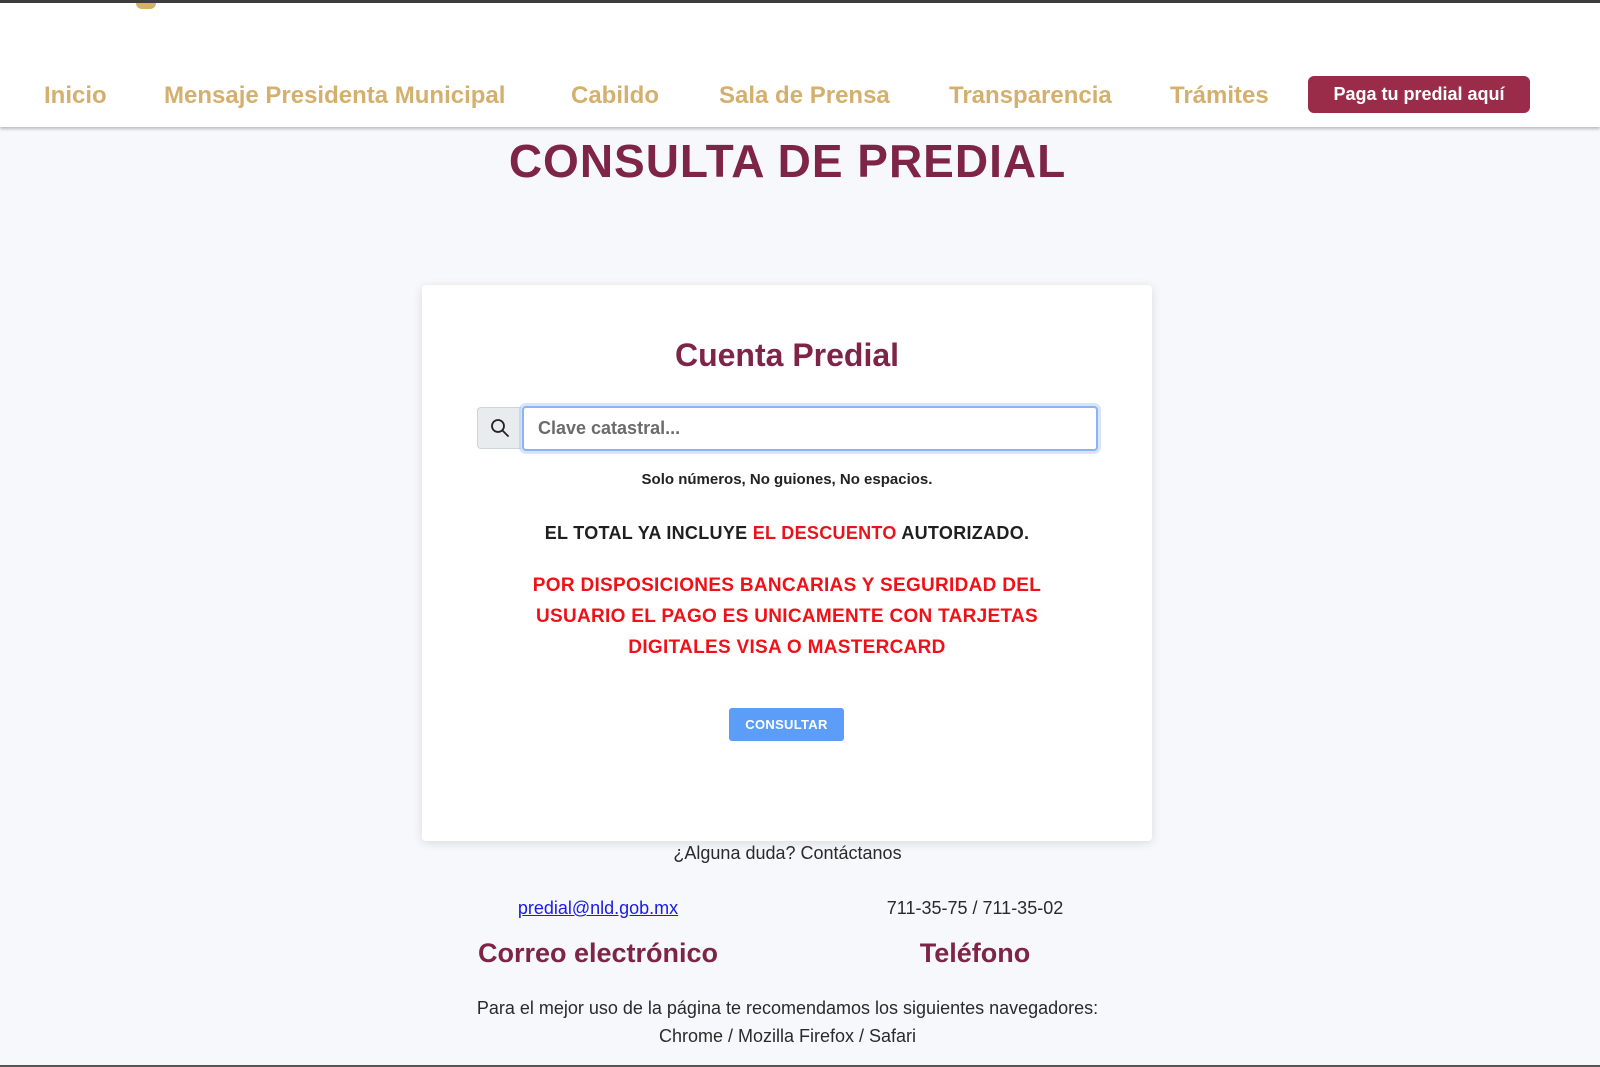  Describe the element at coordinates (787, 161) in the screenshot. I see `page-title: CONSULTA DE PREDIAL` at that location.